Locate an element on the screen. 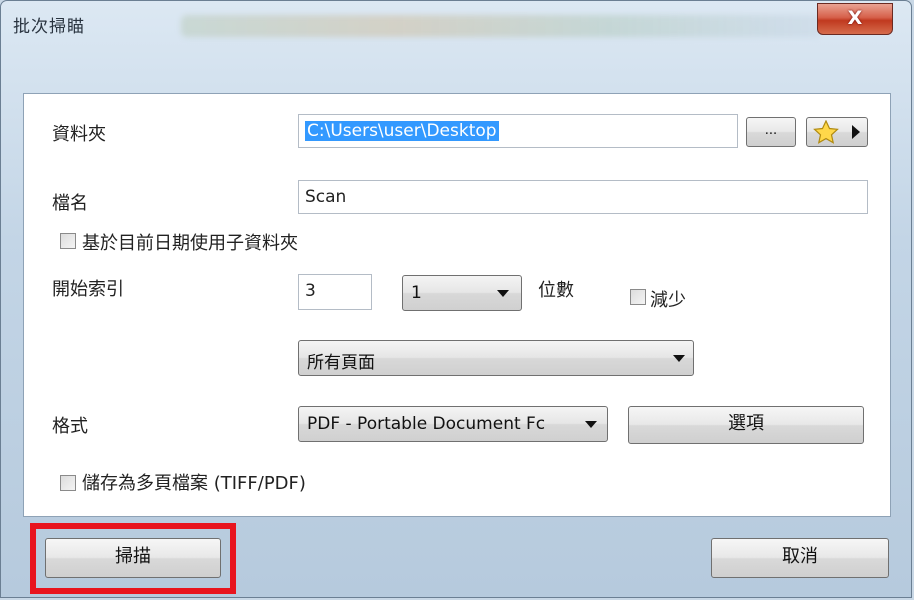  close-button: X is located at coordinates (855, 19).